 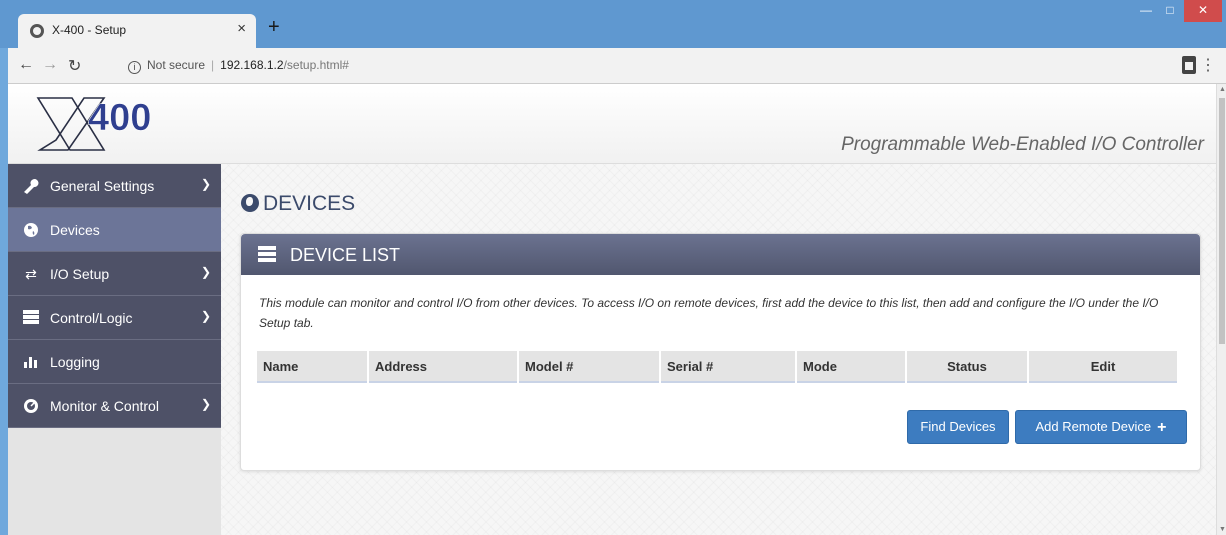 I want to click on column-header-edit: Edit, so click(x=1103, y=367).